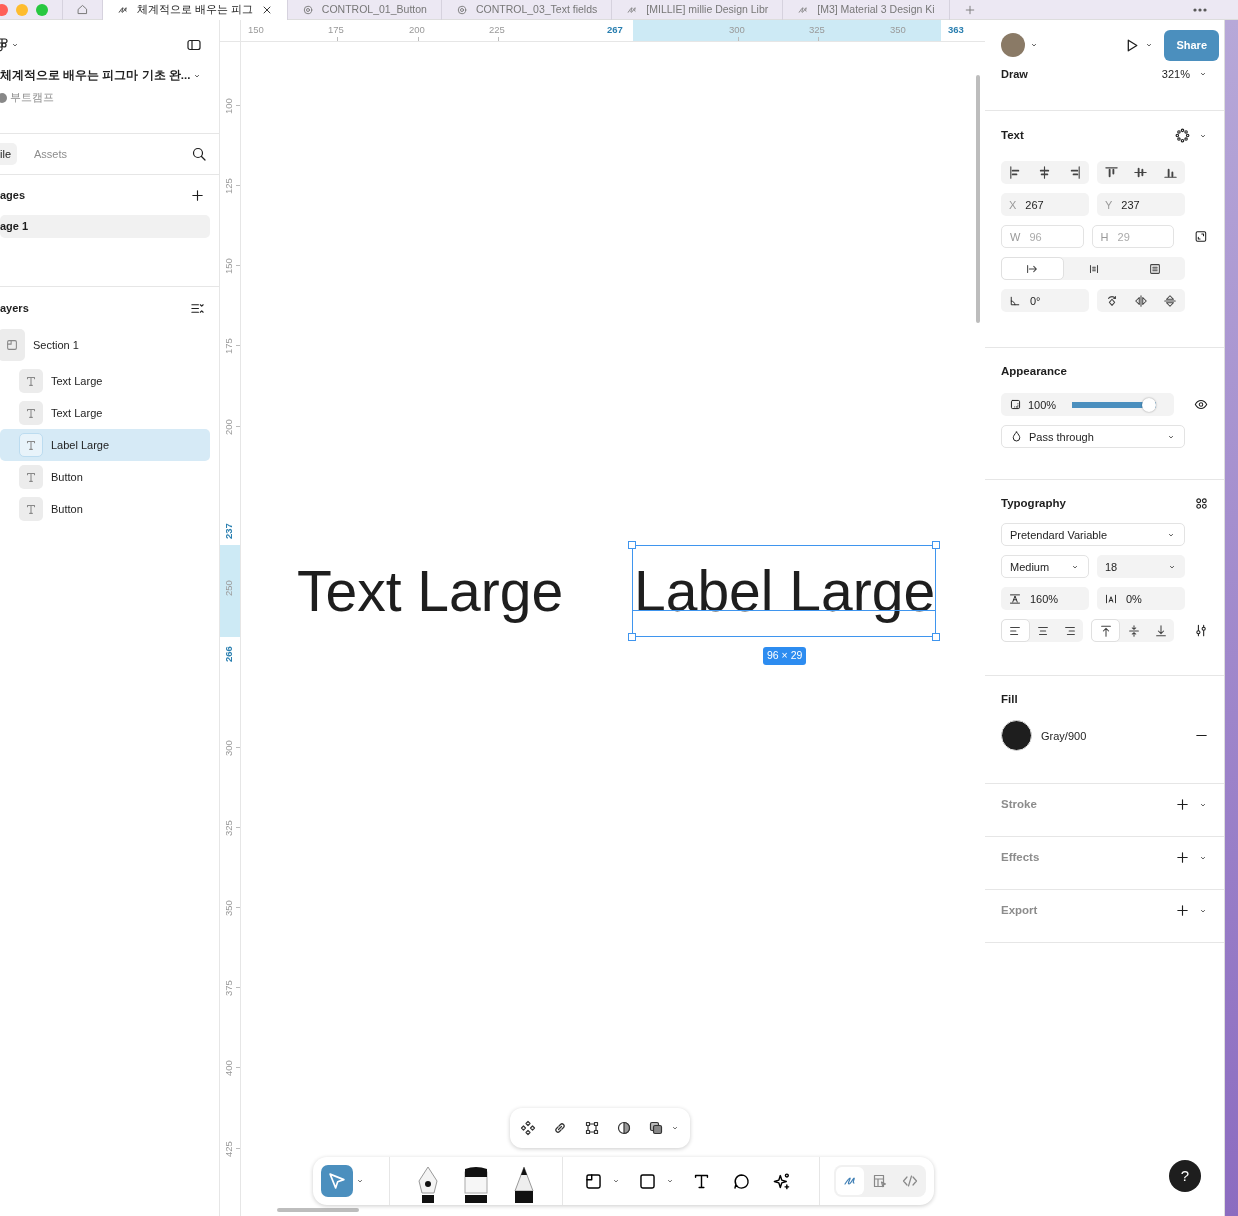 This screenshot has height=1216, width=1238. What do you see at coordinates (337, 1181) in the screenshot?
I see `move-tool` at bounding box center [337, 1181].